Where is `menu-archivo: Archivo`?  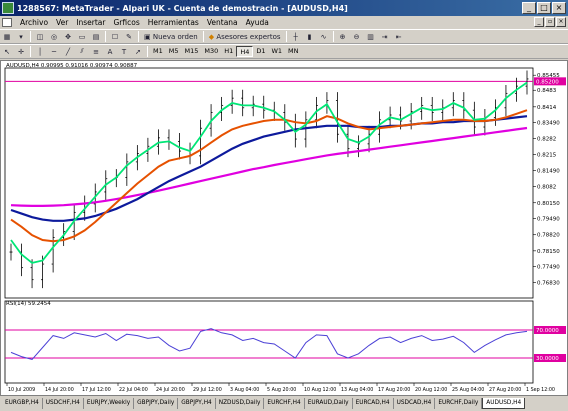
menu-archivo: Archivo is located at coordinates (34, 22).